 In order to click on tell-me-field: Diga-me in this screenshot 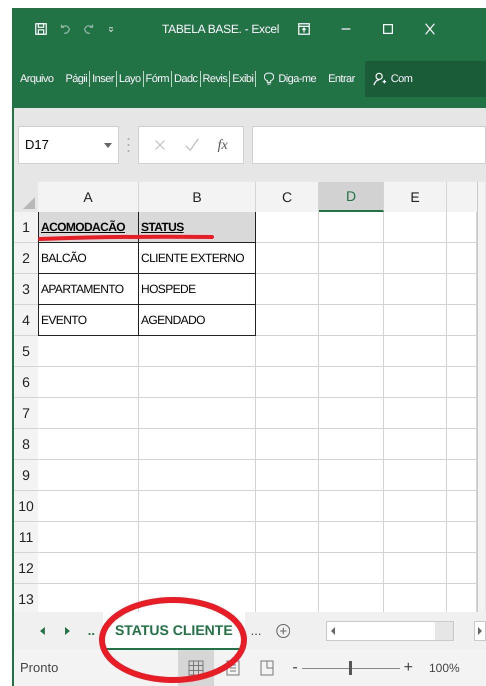, I will do `click(297, 79)`.